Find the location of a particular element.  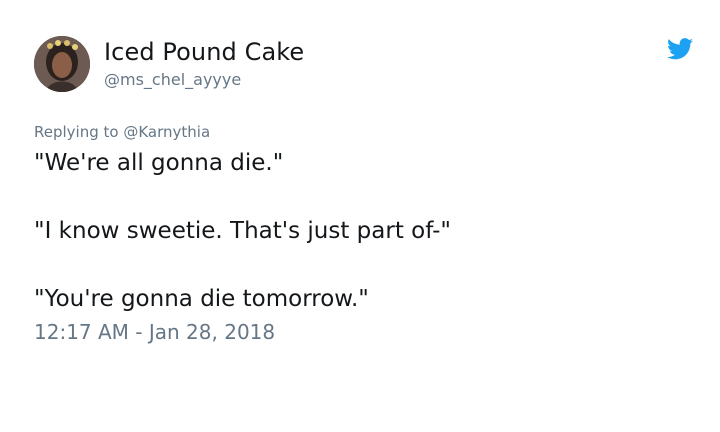

tweet-line: "We're all gonna die." is located at coordinates (159, 163).